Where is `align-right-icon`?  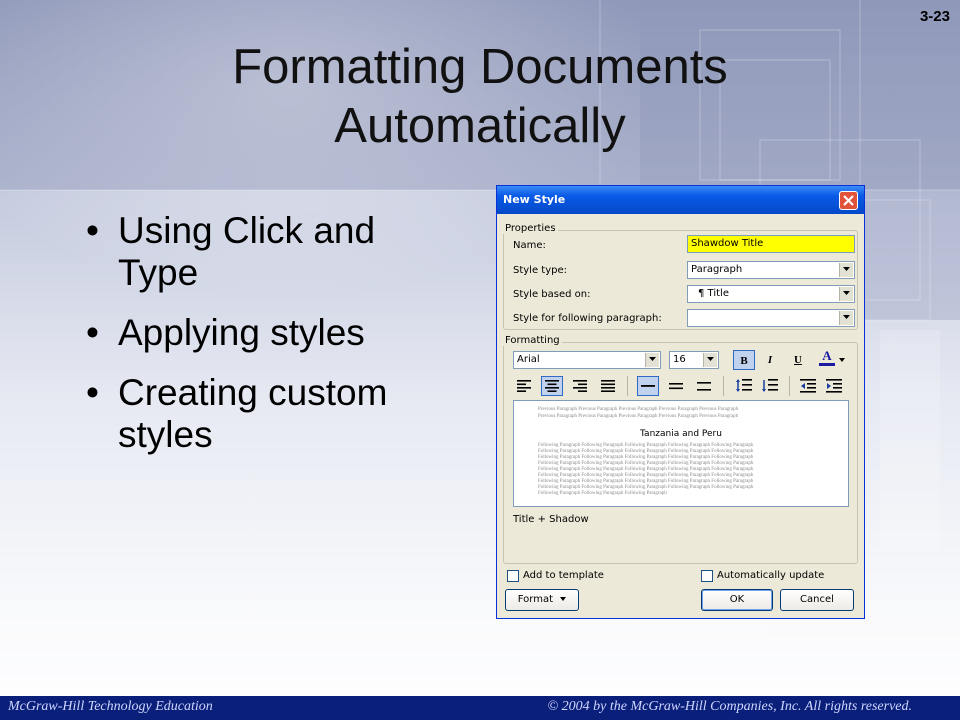
align-right-icon is located at coordinates (580, 386).